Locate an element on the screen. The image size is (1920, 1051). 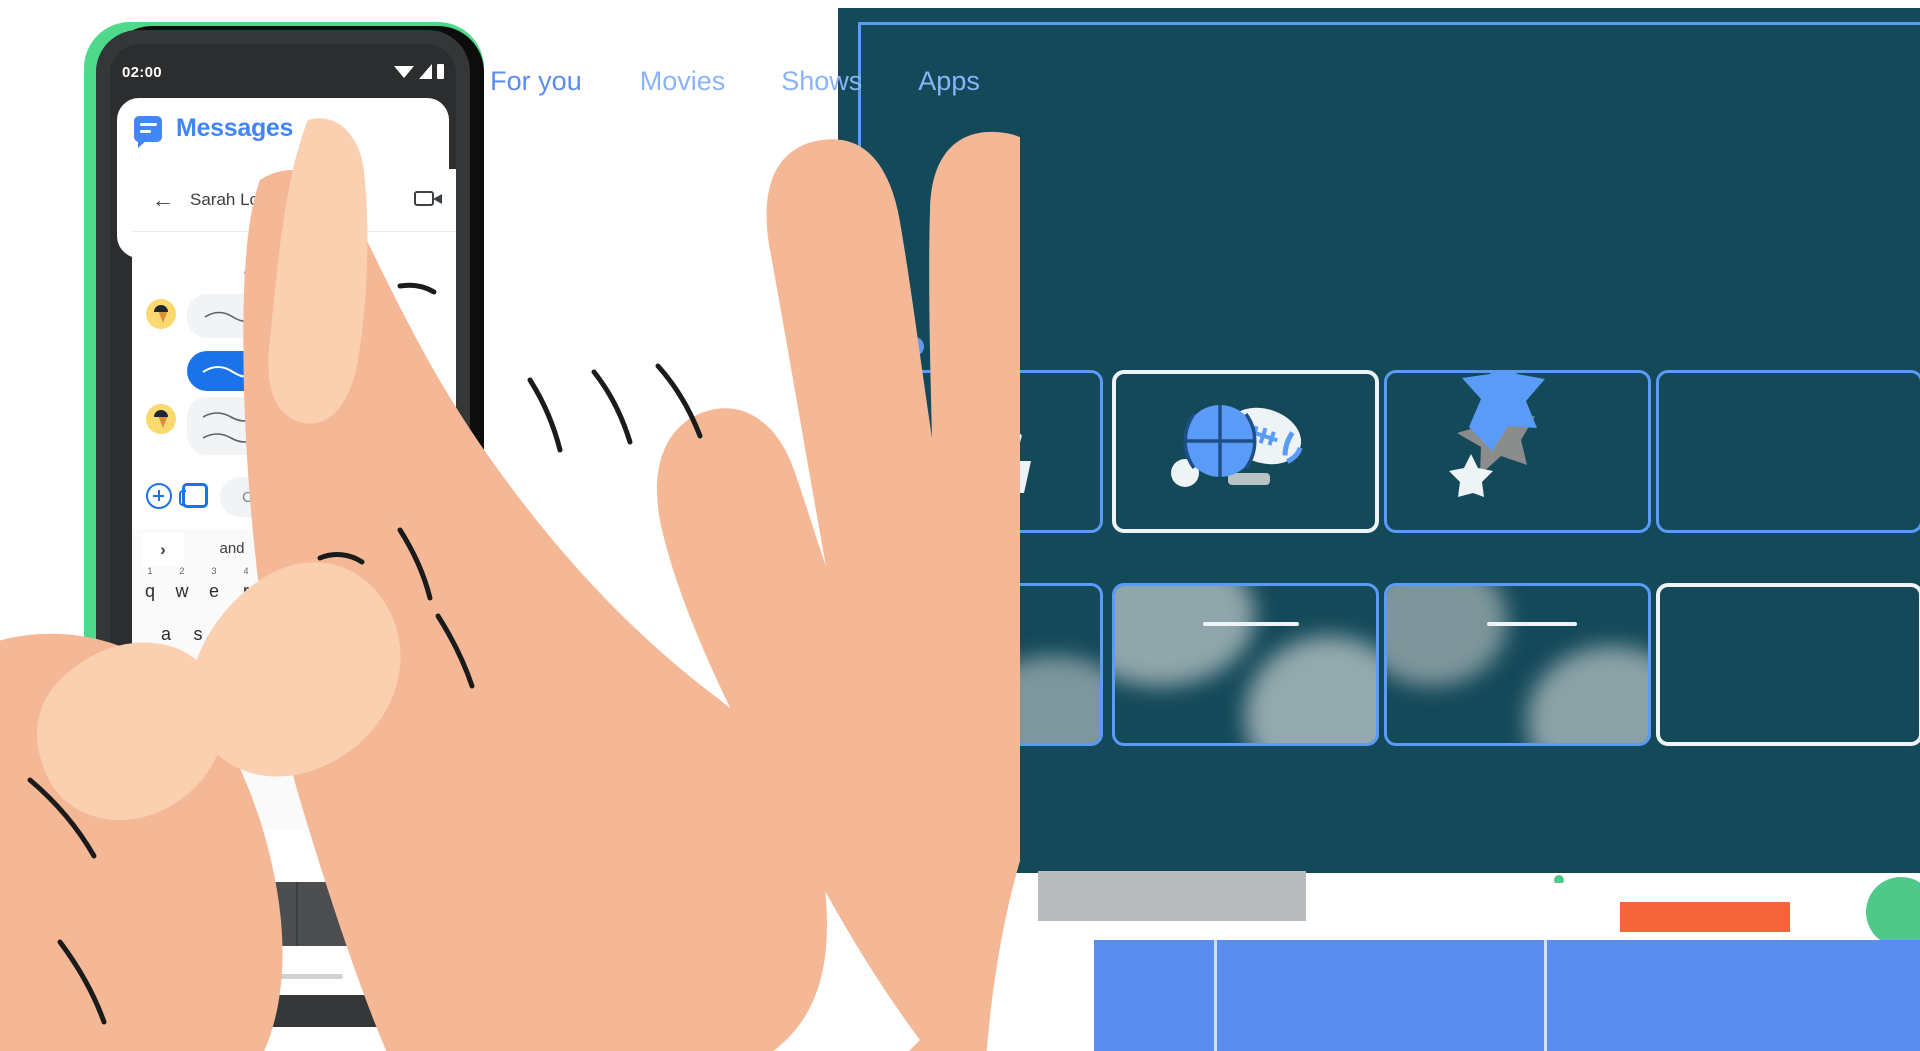
key-d: d is located at coordinates (230, 634).